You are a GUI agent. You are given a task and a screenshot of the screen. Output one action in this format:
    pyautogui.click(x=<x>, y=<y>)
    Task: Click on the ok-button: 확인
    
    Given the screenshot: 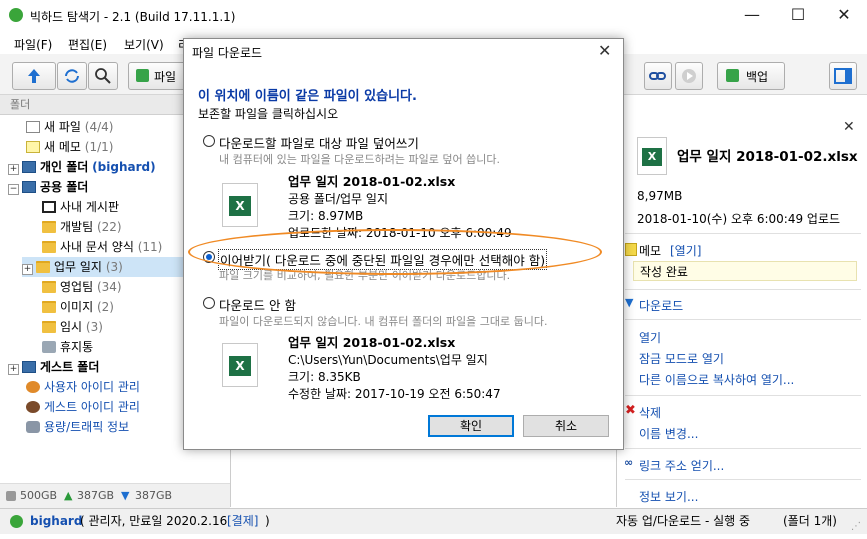 What is the action you would take?
    pyautogui.click(x=471, y=426)
    